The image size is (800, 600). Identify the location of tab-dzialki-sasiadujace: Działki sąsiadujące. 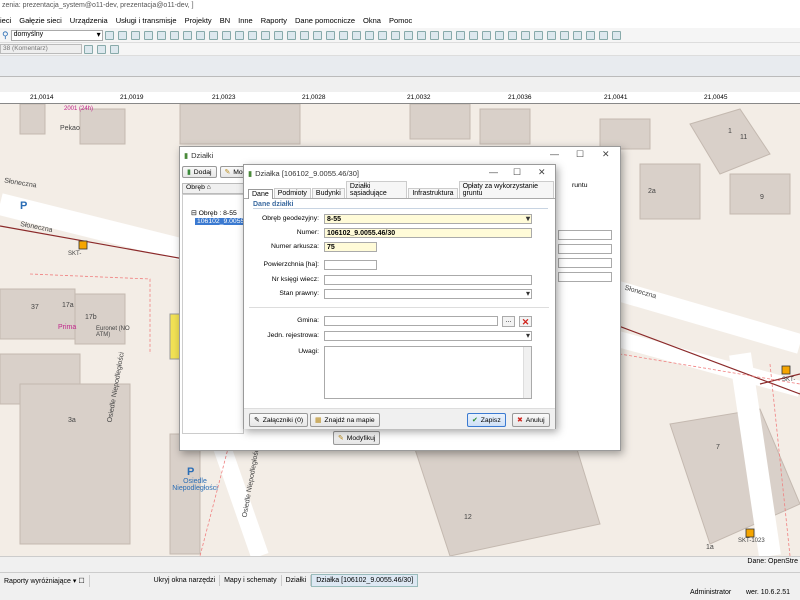
(376, 189).